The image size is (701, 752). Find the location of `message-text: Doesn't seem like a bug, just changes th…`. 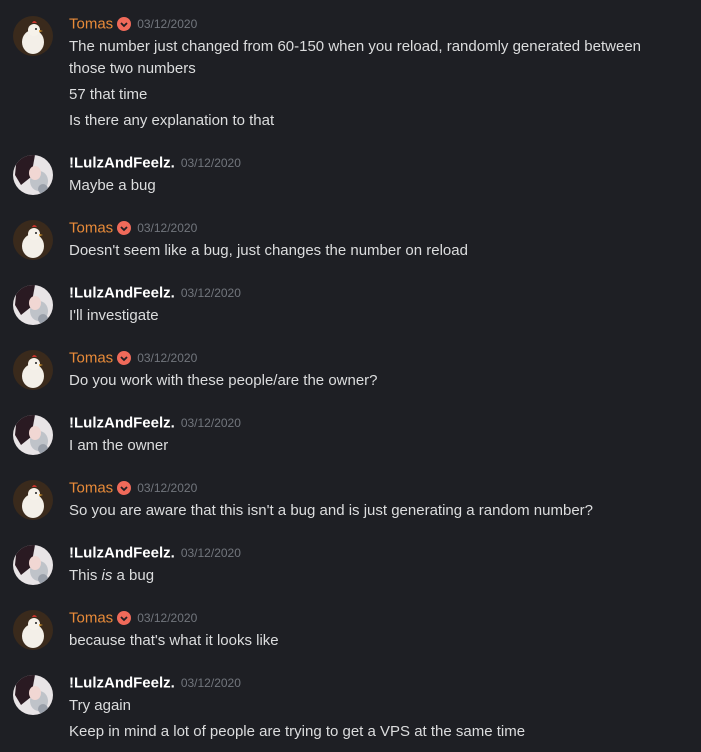

message-text: Doesn't seem like a bug, just changes th… is located at coordinates (268, 250).